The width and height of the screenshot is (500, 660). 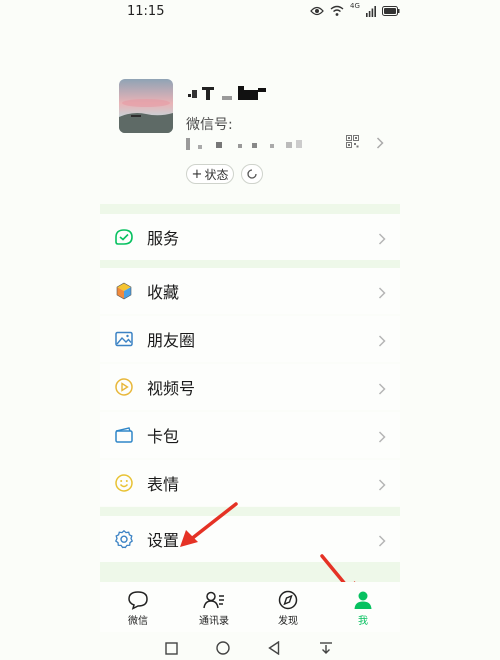 What do you see at coordinates (250, 648) in the screenshot?
I see `system-nav-bar` at bounding box center [250, 648].